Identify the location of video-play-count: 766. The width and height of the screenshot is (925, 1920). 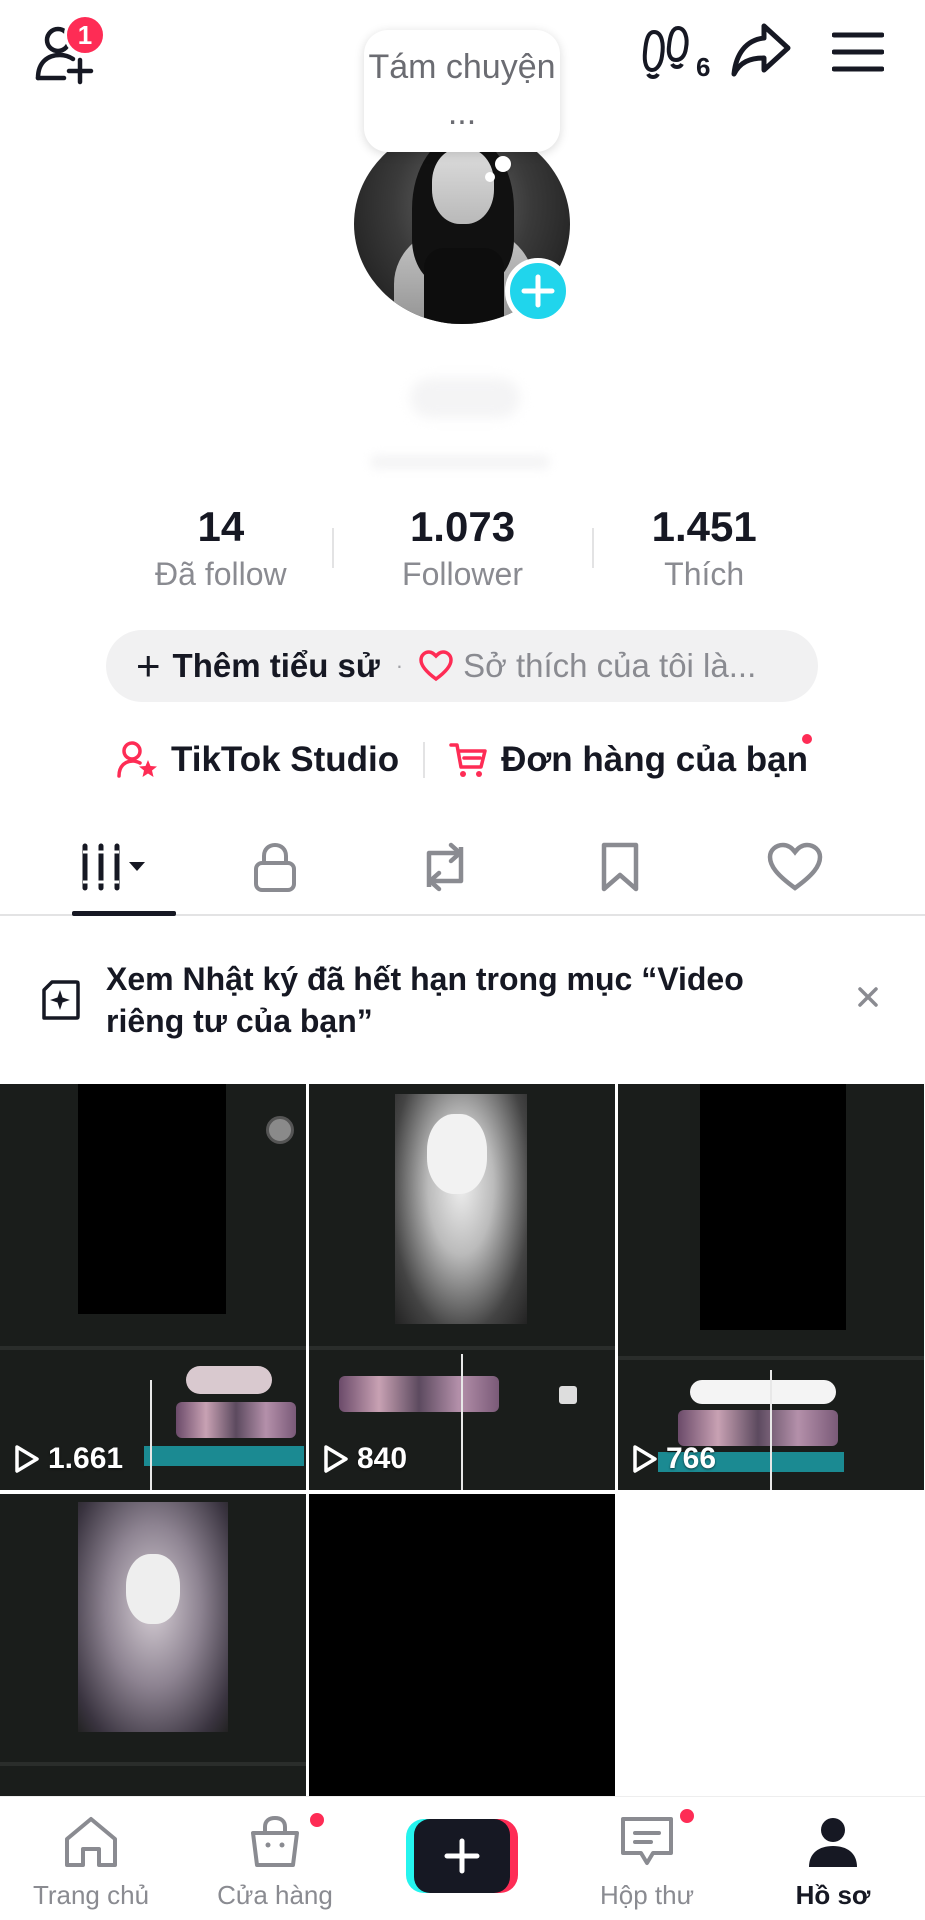
(674, 1459).